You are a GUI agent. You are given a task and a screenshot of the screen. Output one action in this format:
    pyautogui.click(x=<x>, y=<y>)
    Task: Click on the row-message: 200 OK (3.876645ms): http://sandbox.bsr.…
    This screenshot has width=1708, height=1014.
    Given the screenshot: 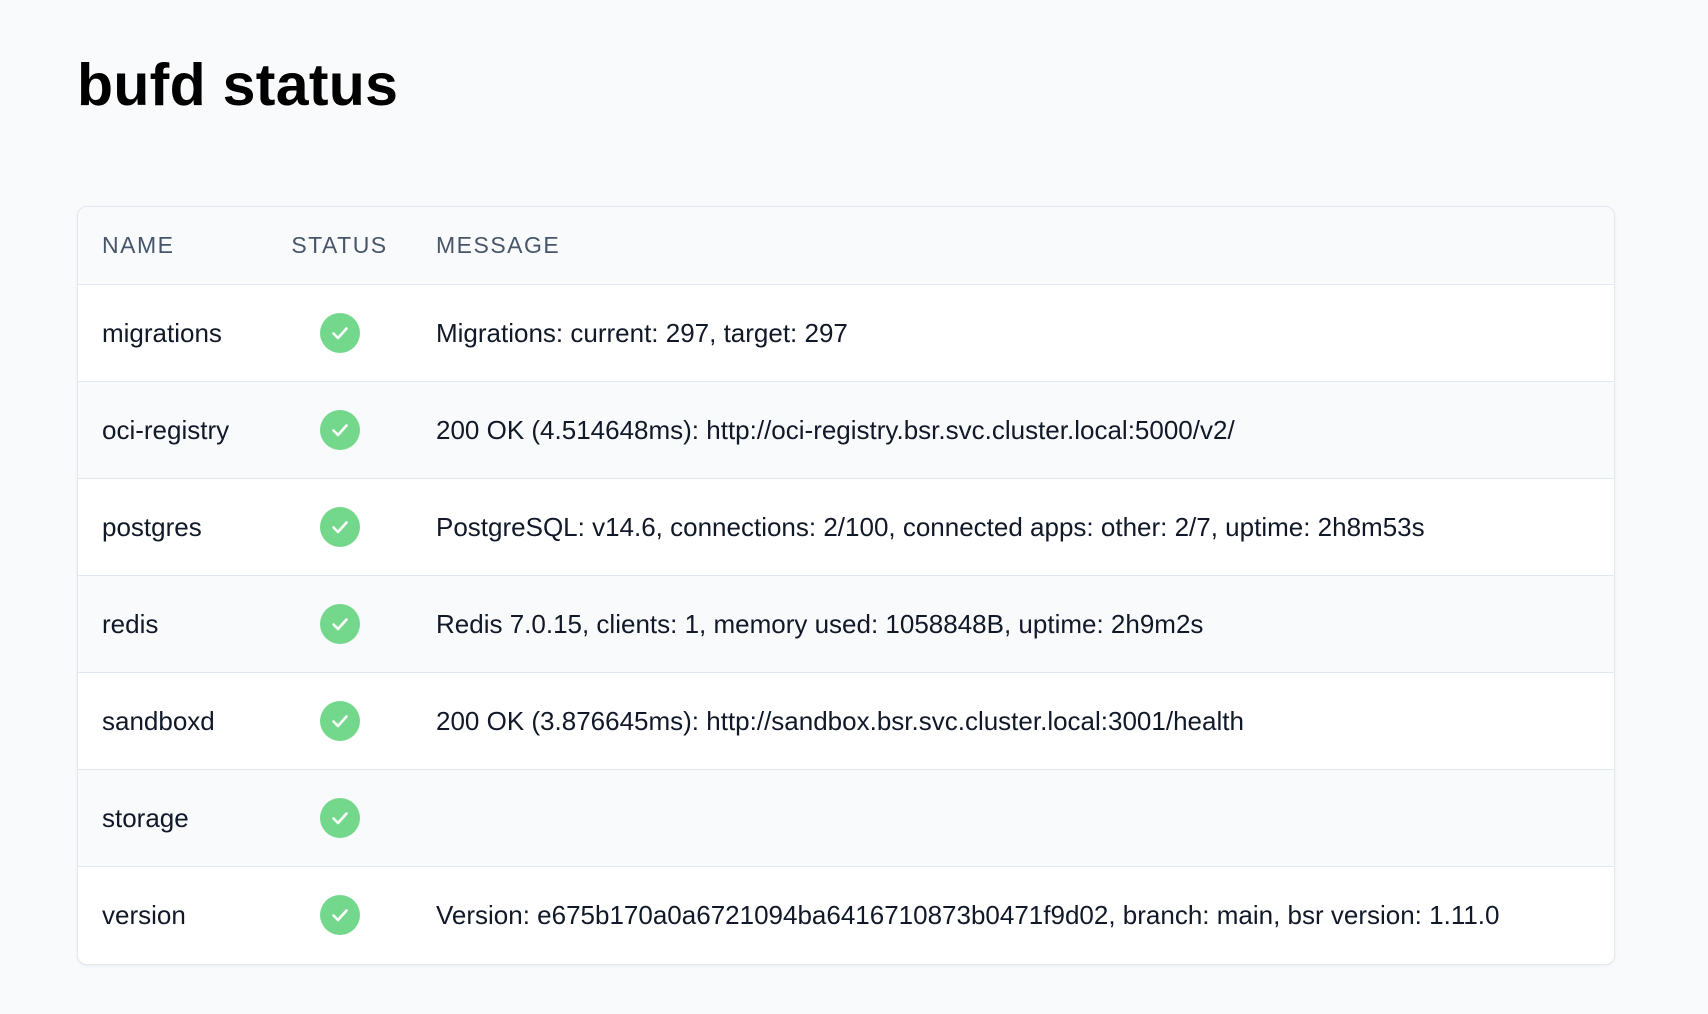 What is the action you would take?
    pyautogui.click(x=1012, y=721)
    